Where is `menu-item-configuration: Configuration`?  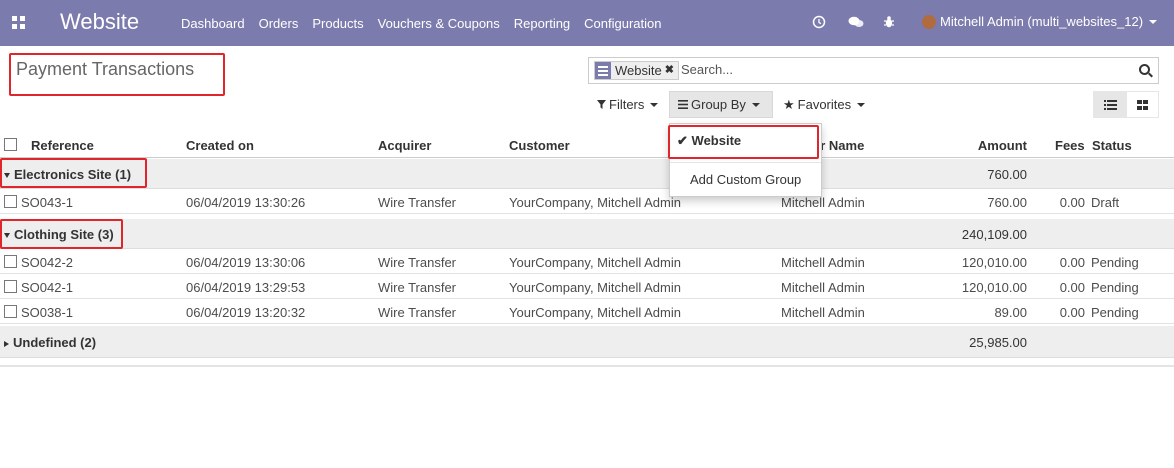 menu-item-configuration: Configuration is located at coordinates (622, 23).